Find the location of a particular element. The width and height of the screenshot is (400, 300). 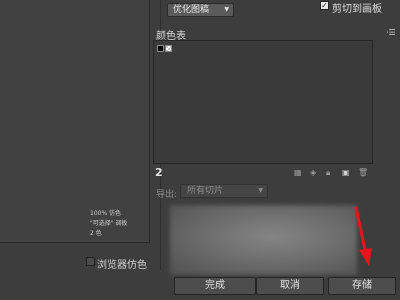

browser-dither-label: 浏览器仿色 is located at coordinates (122, 265).